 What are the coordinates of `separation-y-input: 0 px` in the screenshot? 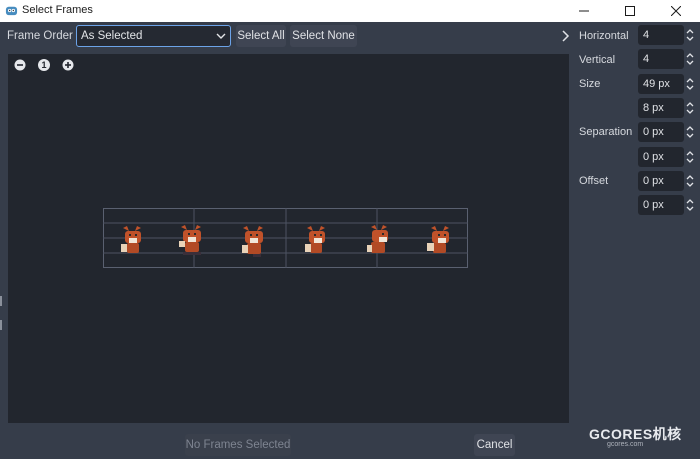 It's located at (661, 157).